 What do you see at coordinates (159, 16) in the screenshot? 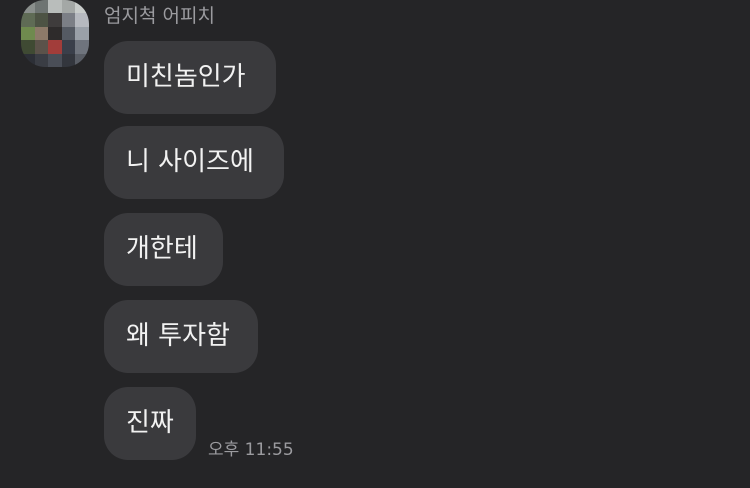
I see `sender-name: 엄지척 어피치` at bounding box center [159, 16].